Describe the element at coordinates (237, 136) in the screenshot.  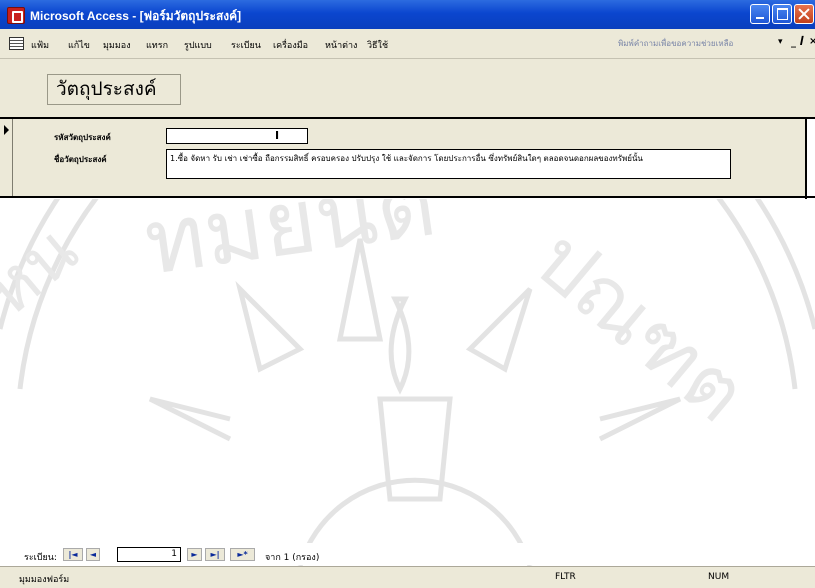
I see `objective-code-field: I` at that location.